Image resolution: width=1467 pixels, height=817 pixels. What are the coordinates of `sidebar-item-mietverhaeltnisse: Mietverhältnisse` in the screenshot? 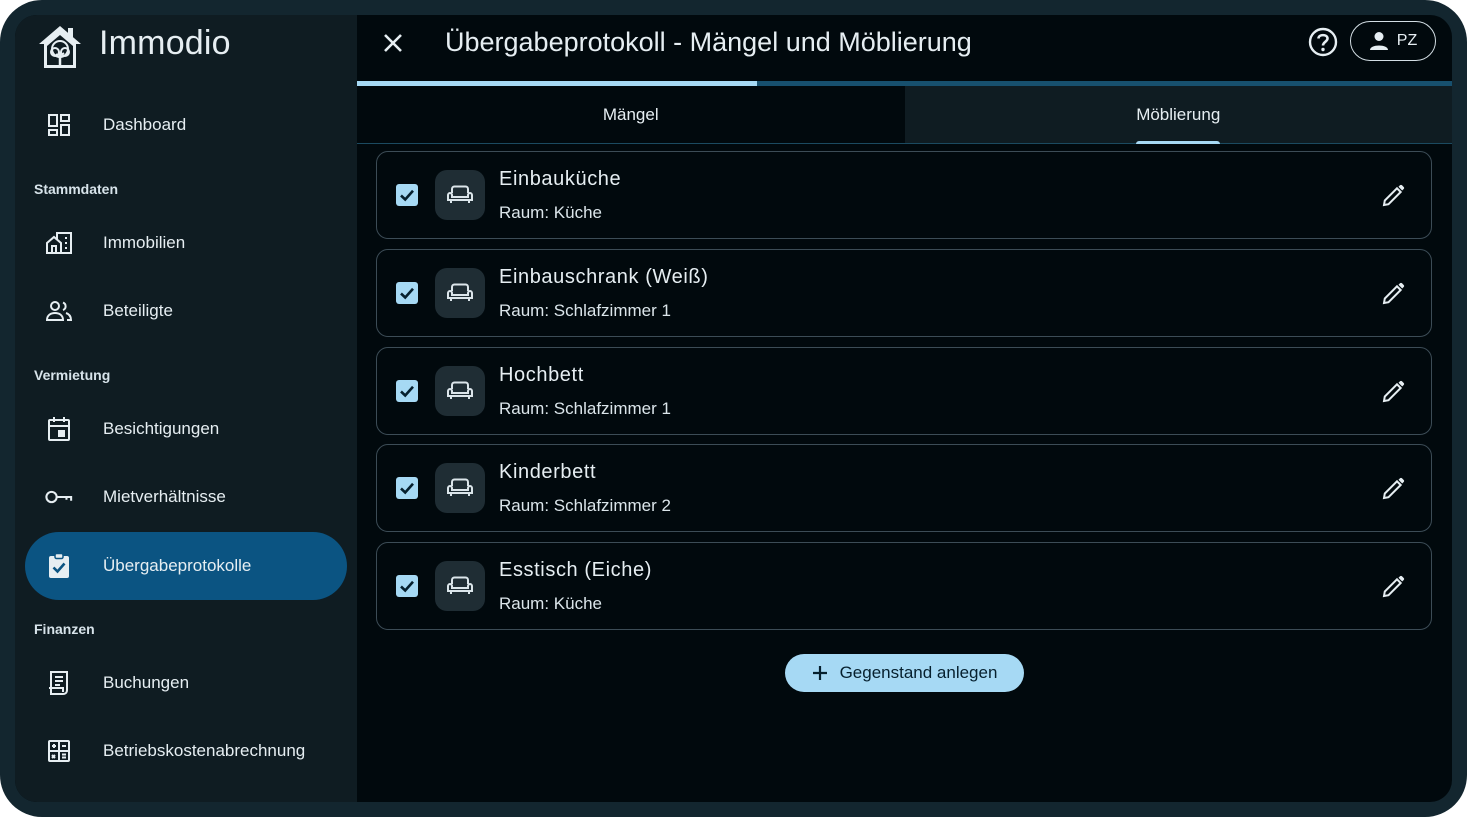 It's located at (186, 497).